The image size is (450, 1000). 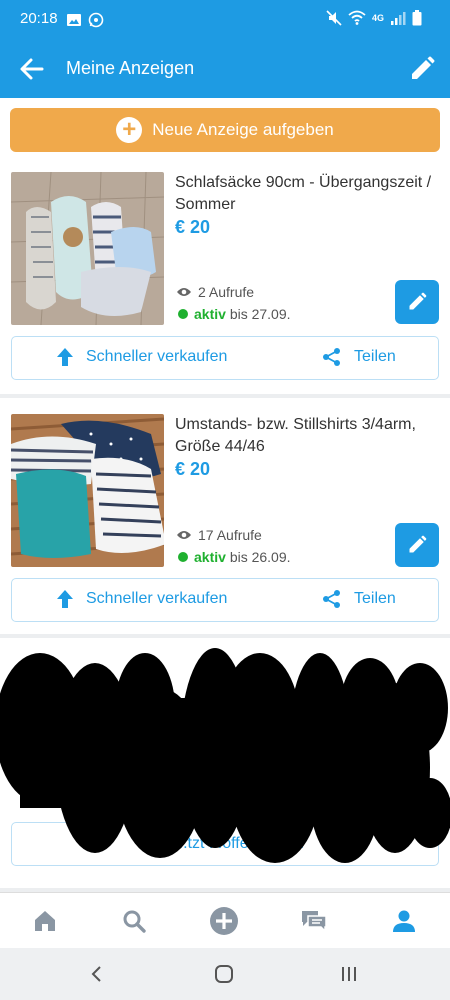 I want to click on chevron-left-icon, so click(x=96, y=974).